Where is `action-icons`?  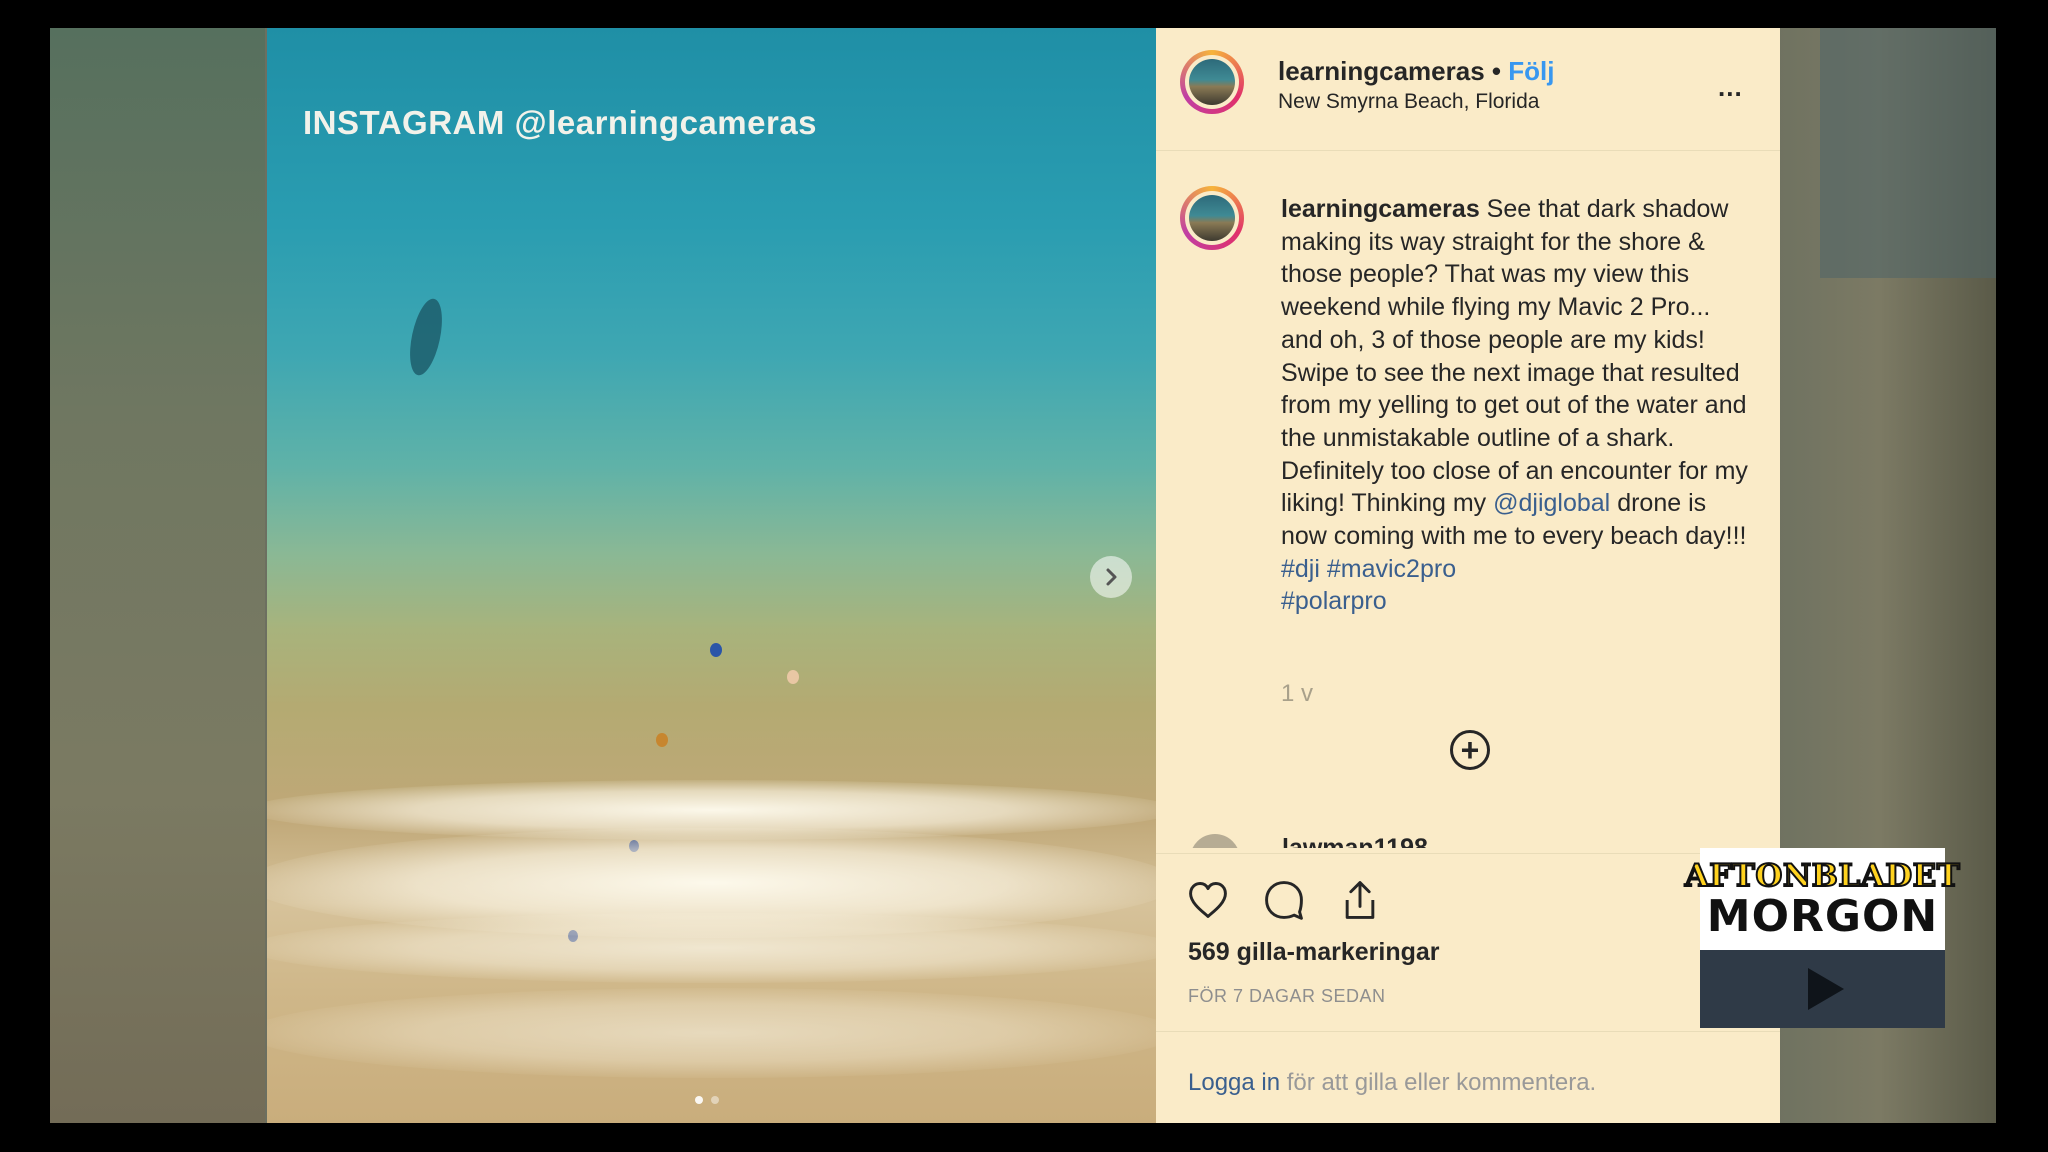
action-icons is located at coordinates (1284, 900).